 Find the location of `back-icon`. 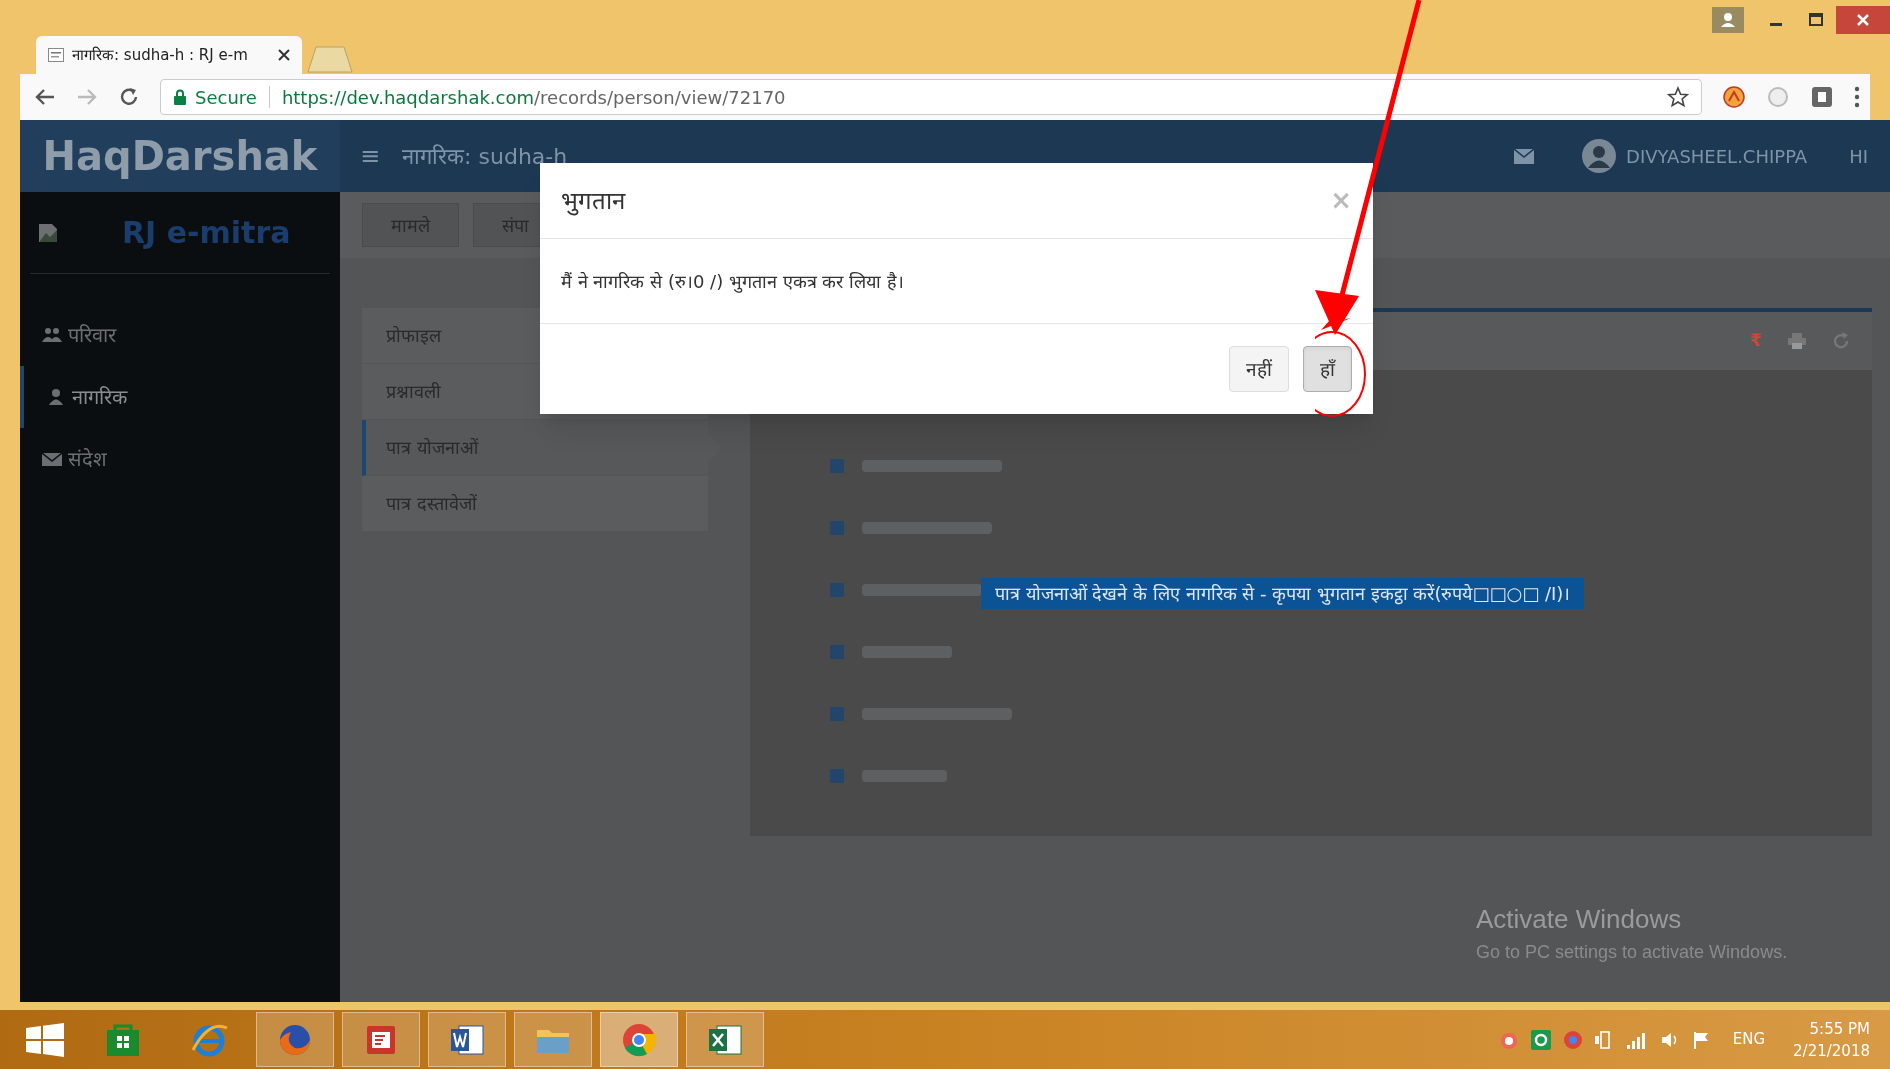

back-icon is located at coordinates (45, 97).